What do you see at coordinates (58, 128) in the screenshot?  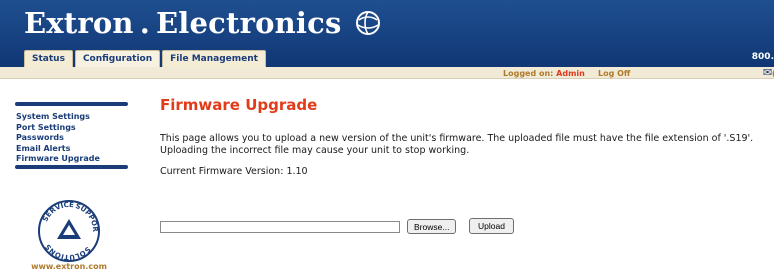 I see `sidebar-item-port-settings: Port Settings` at bounding box center [58, 128].